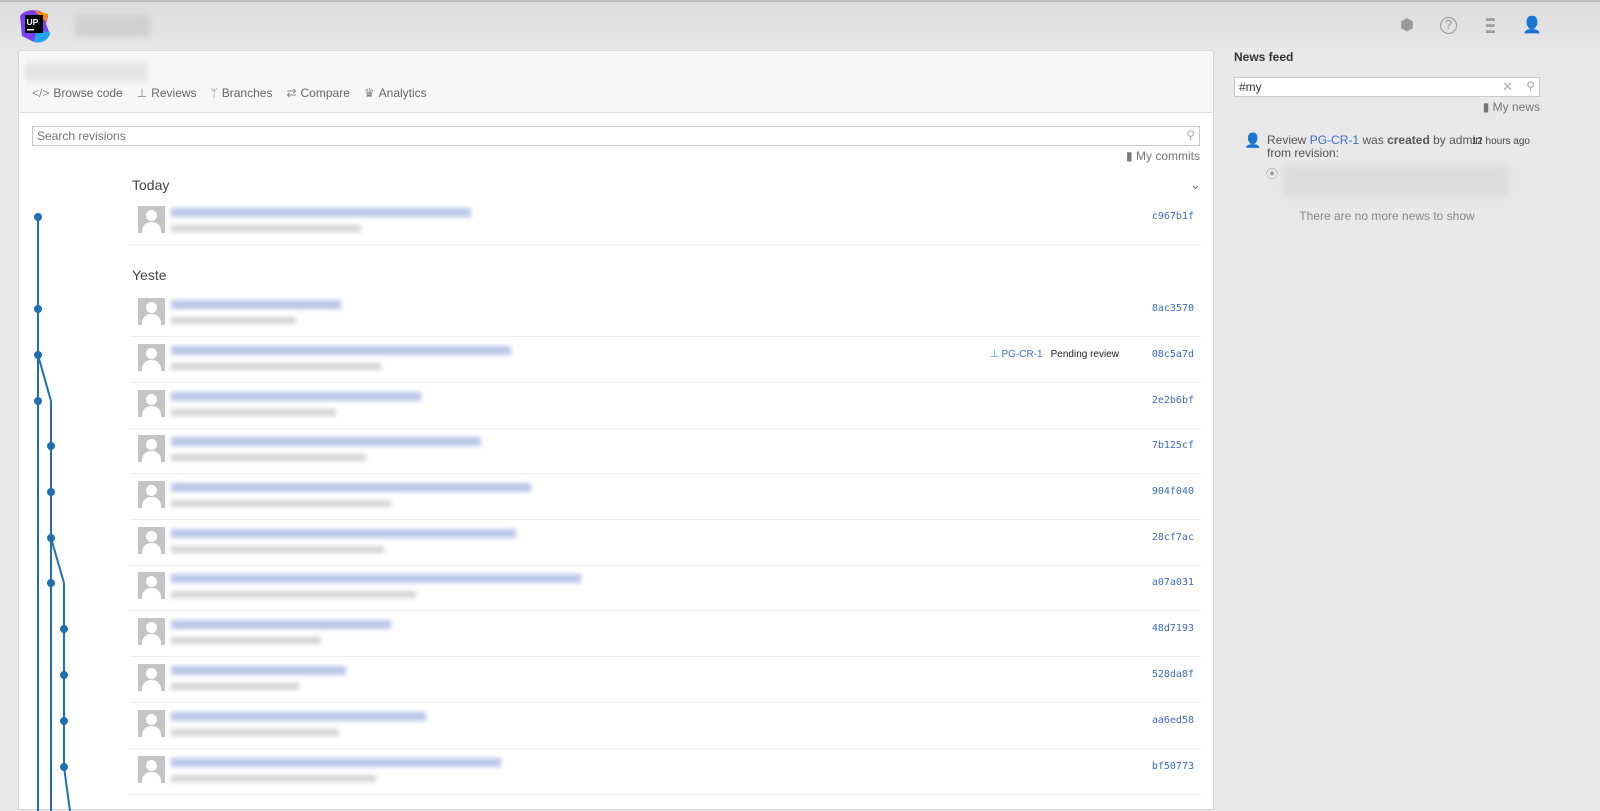 The image size is (1600, 811). Describe the element at coordinates (1173, 766) in the screenshot. I see `revision-hash: bf50773` at that location.